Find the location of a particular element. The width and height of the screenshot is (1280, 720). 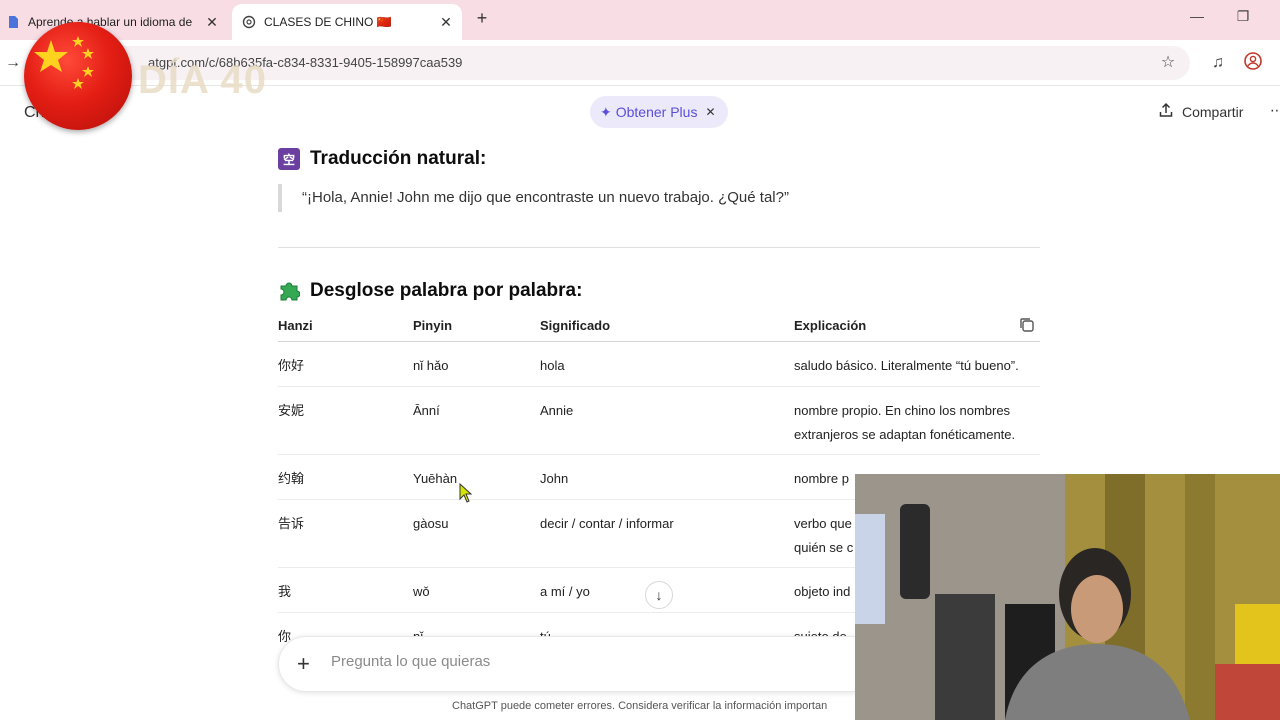

cell-pinyin: Yuēhàn is located at coordinates (435, 478).